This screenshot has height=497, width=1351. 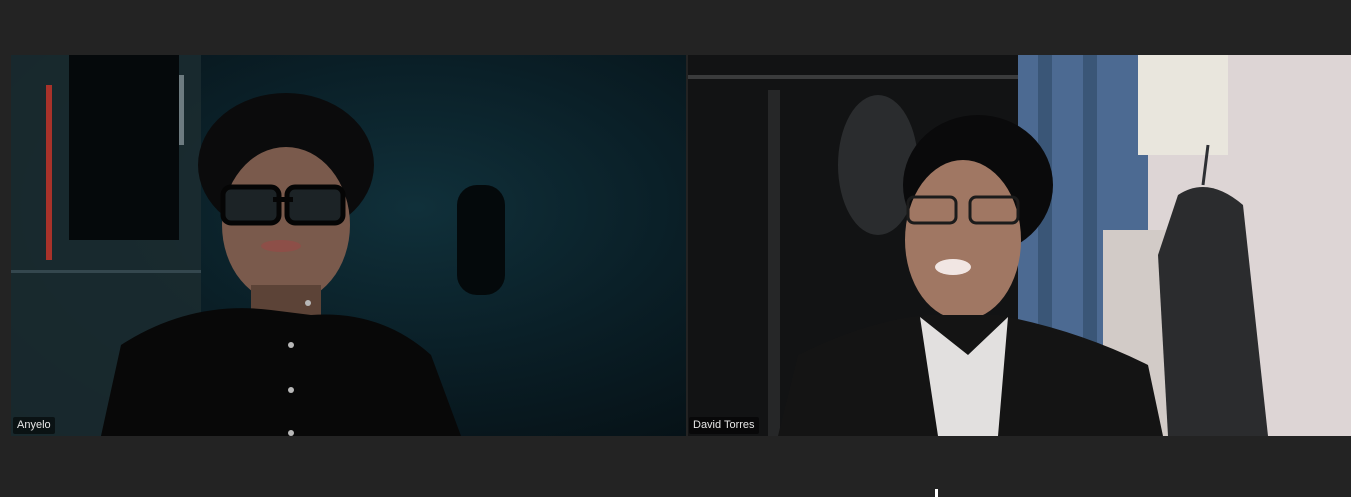 What do you see at coordinates (34, 425) in the screenshot?
I see `participant-name-label: Anyelo` at bounding box center [34, 425].